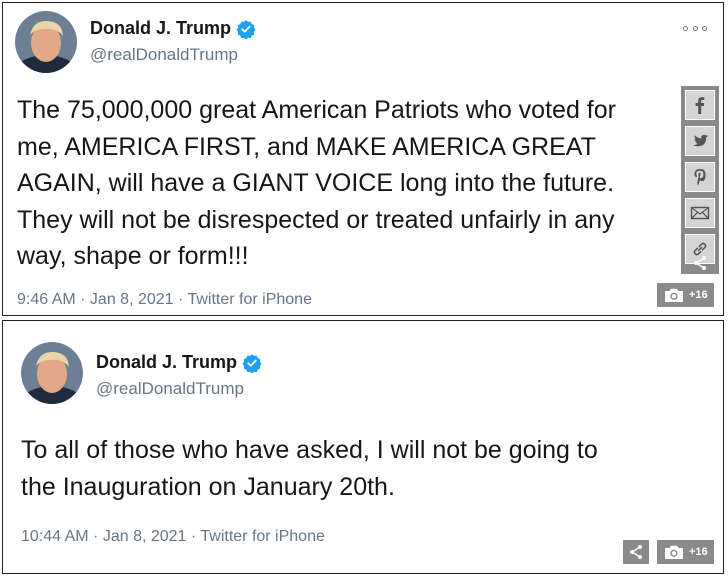 This screenshot has height=577, width=728. I want to click on twitter-share-button, so click(700, 141).